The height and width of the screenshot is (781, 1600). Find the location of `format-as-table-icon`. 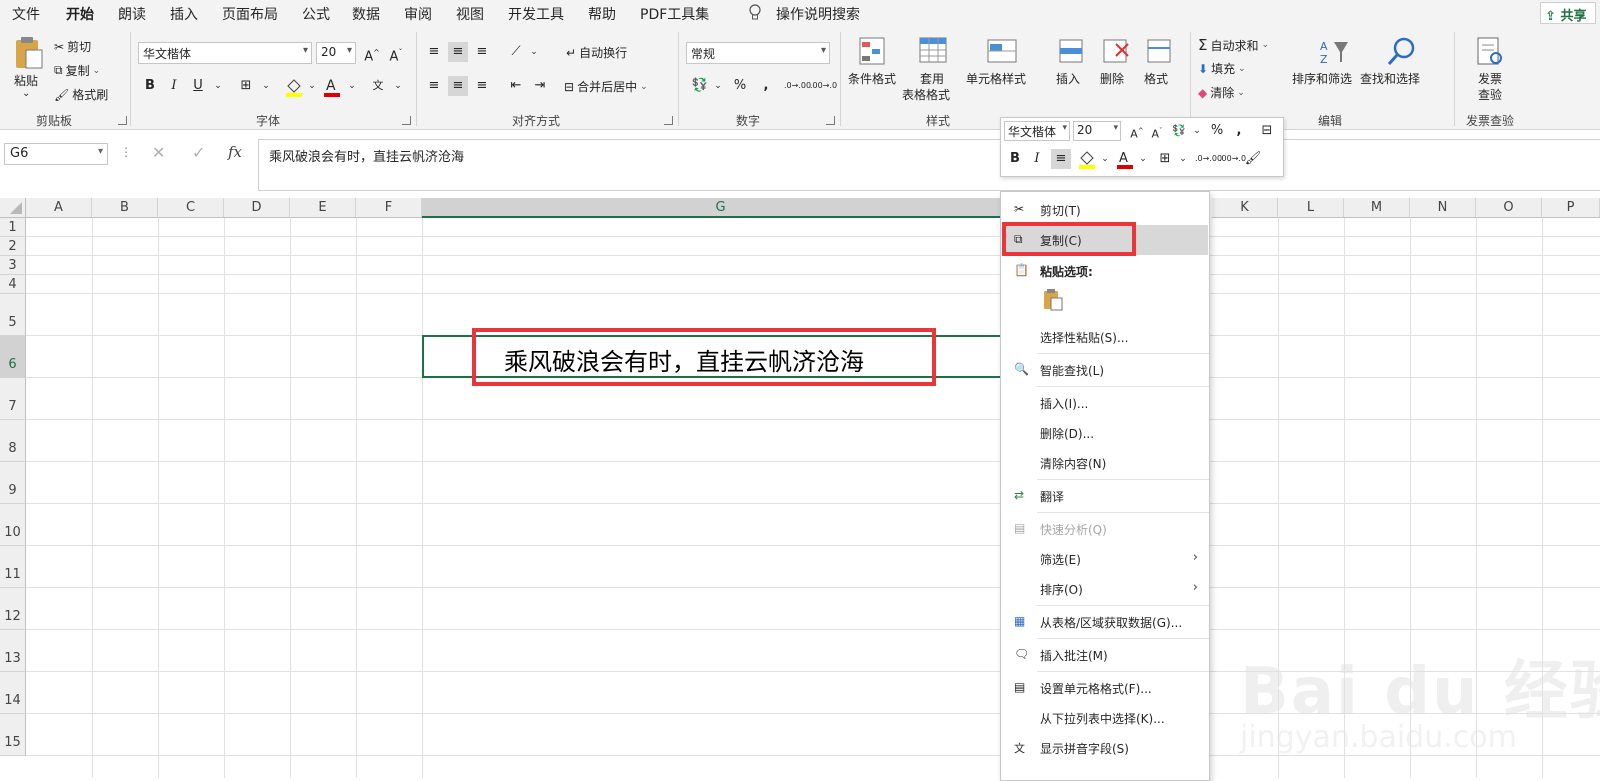

format-as-table-icon is located at coordinates (934, 52).